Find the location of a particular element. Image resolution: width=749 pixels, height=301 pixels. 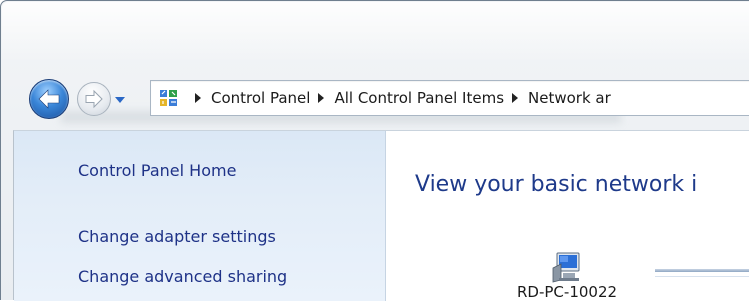

breadcrumb-network: Network ar is located at coordinates (569, 98).